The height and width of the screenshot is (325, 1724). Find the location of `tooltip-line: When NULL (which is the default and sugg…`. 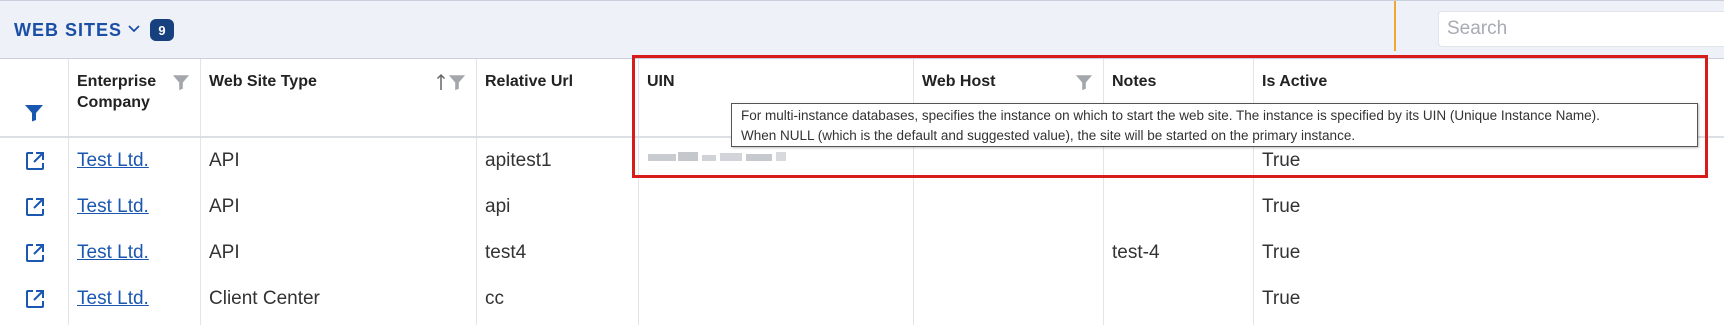

tooltip-line: When NULL (which is the default and sugg… is located at coordinates (1048, 135).